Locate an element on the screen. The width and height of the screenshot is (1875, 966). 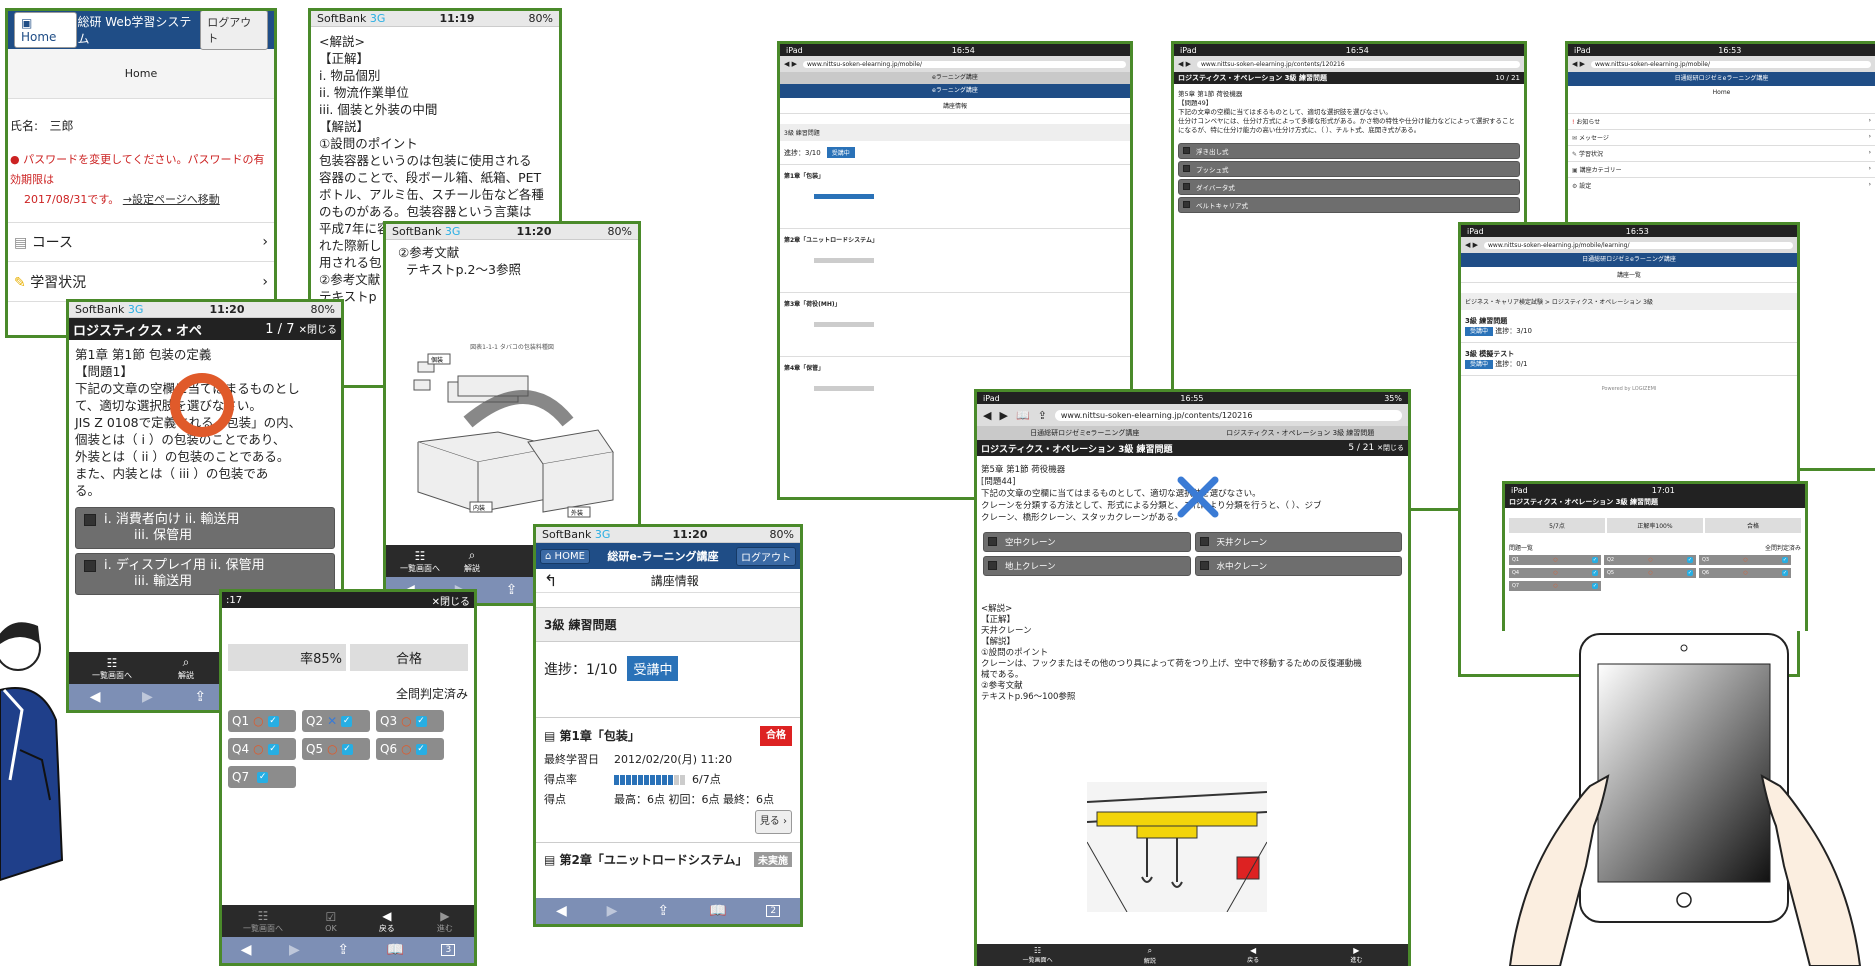
answer-option-1: i. 消費者向け ii. 輸送用 iii. 保管用 is located at coordinates (205, 528).